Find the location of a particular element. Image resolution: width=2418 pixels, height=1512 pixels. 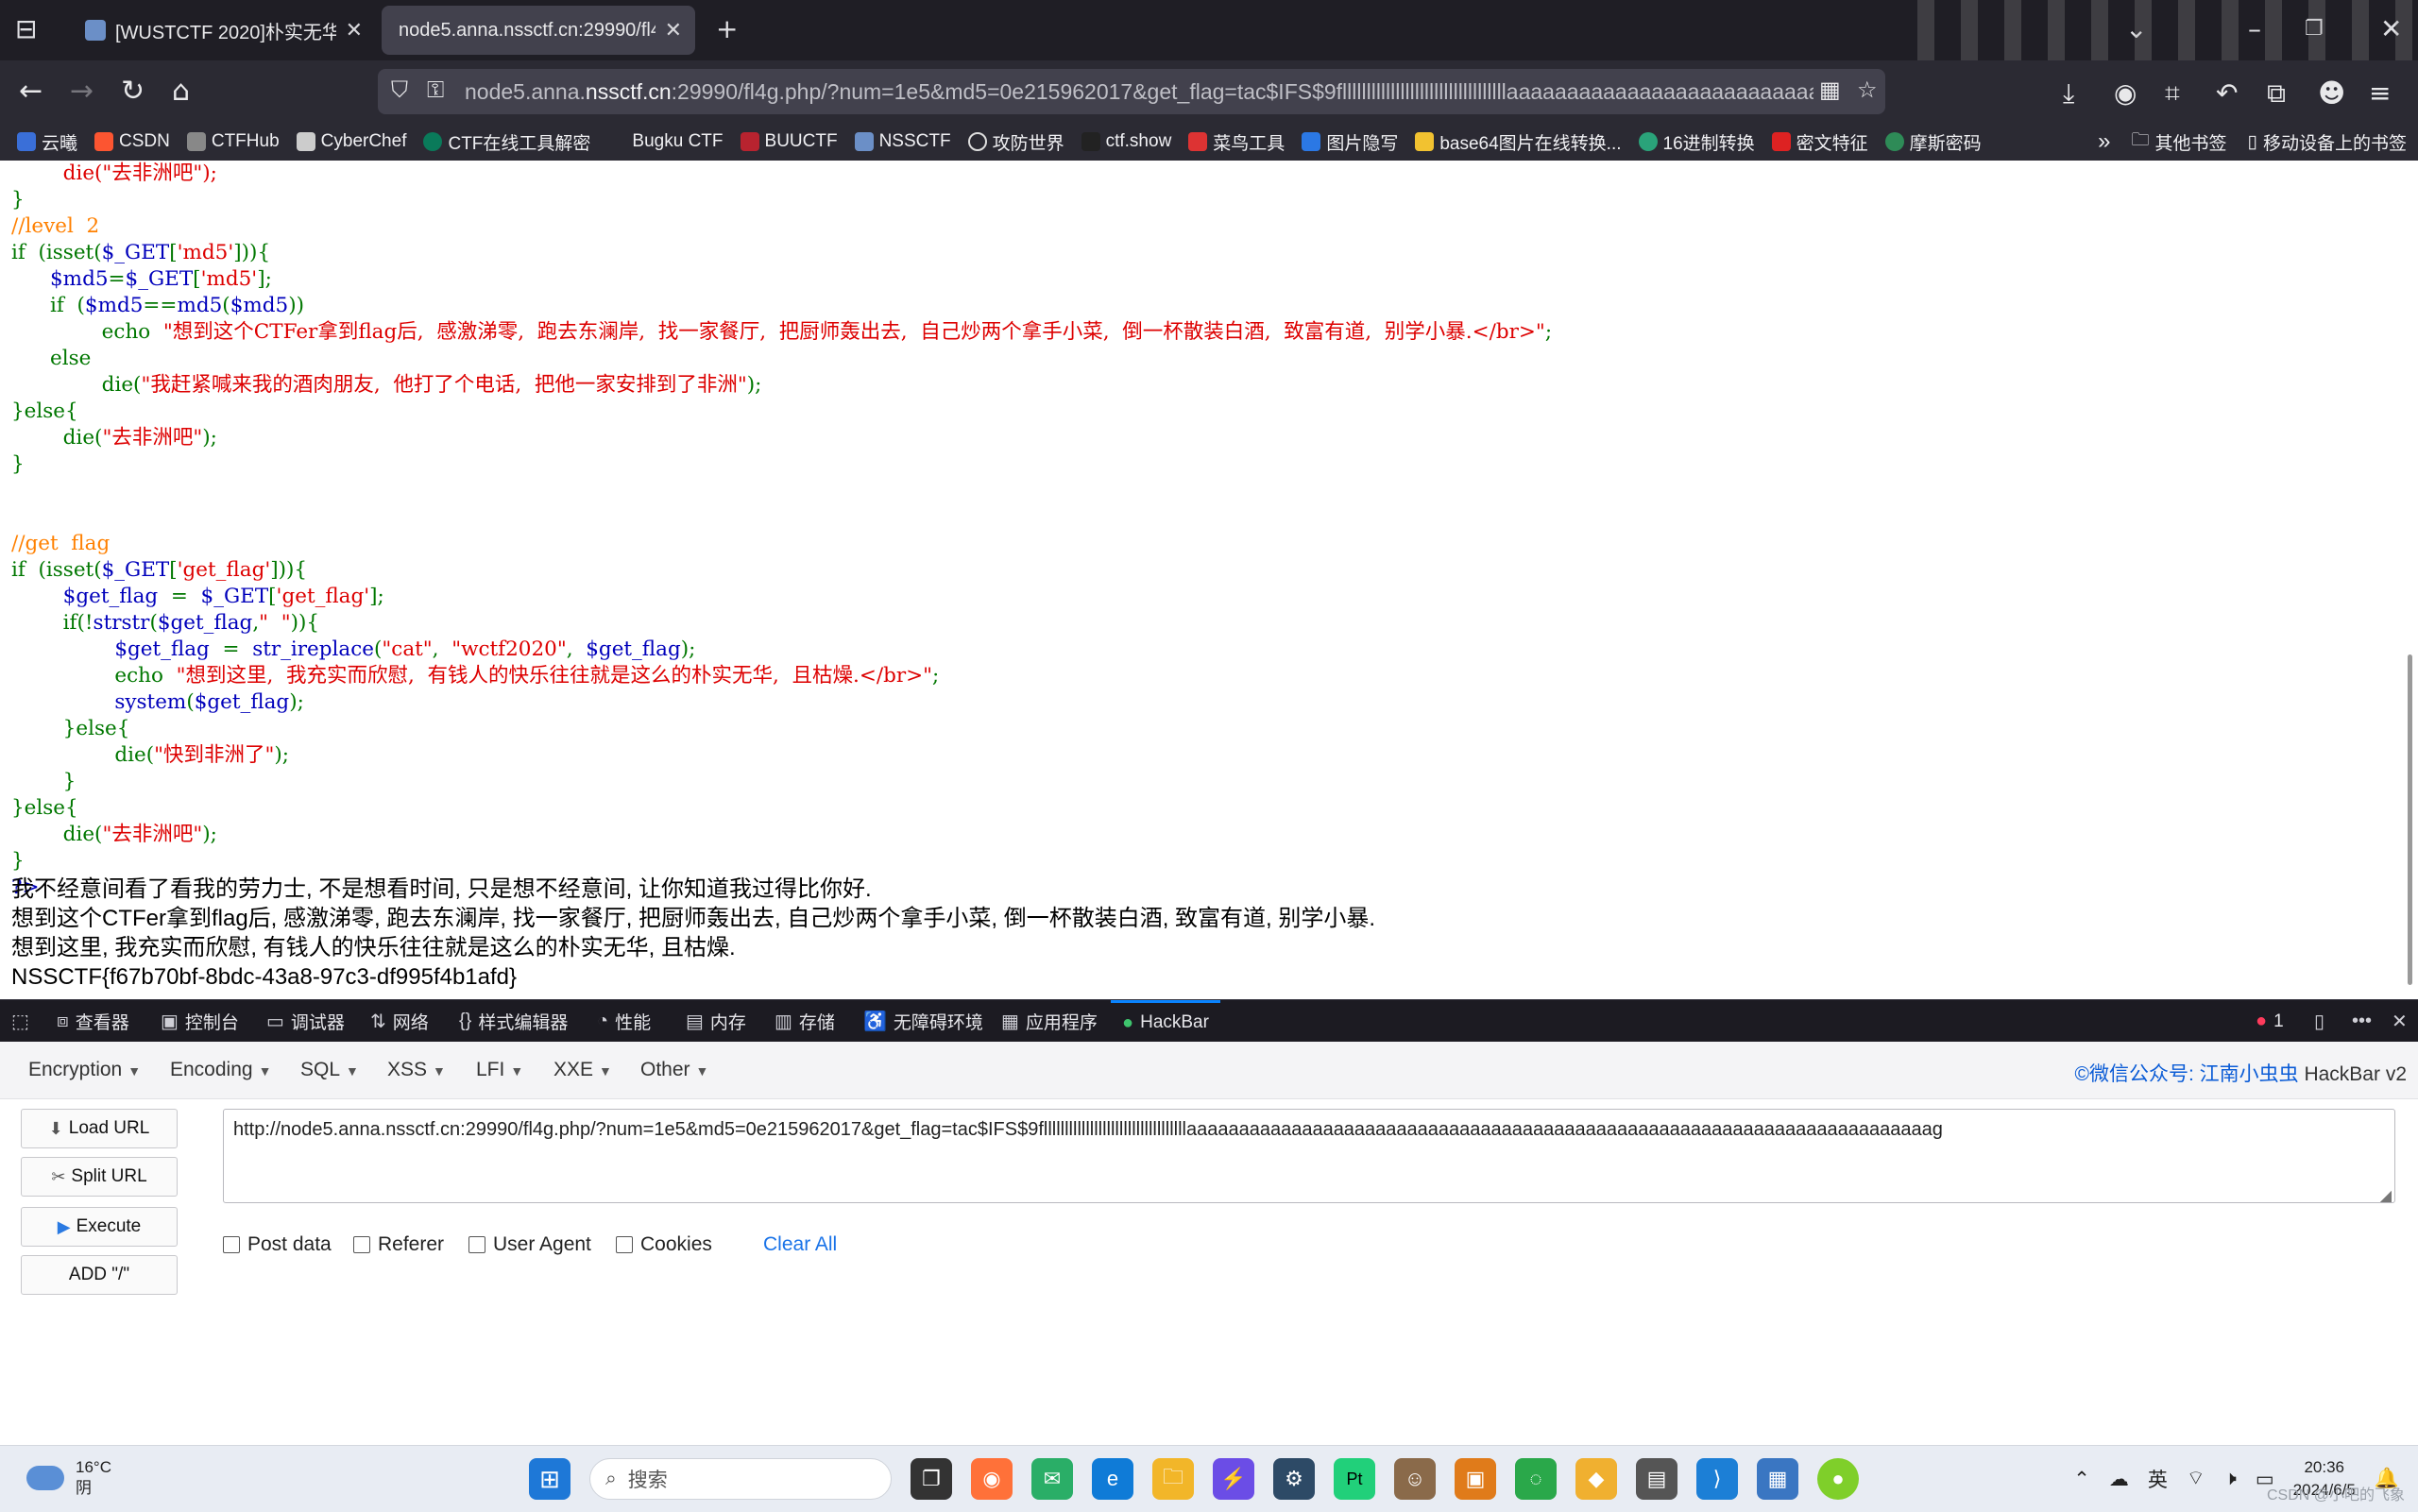

bookmark-buuctf: BUUCTF is located at coordinates (789, 141).